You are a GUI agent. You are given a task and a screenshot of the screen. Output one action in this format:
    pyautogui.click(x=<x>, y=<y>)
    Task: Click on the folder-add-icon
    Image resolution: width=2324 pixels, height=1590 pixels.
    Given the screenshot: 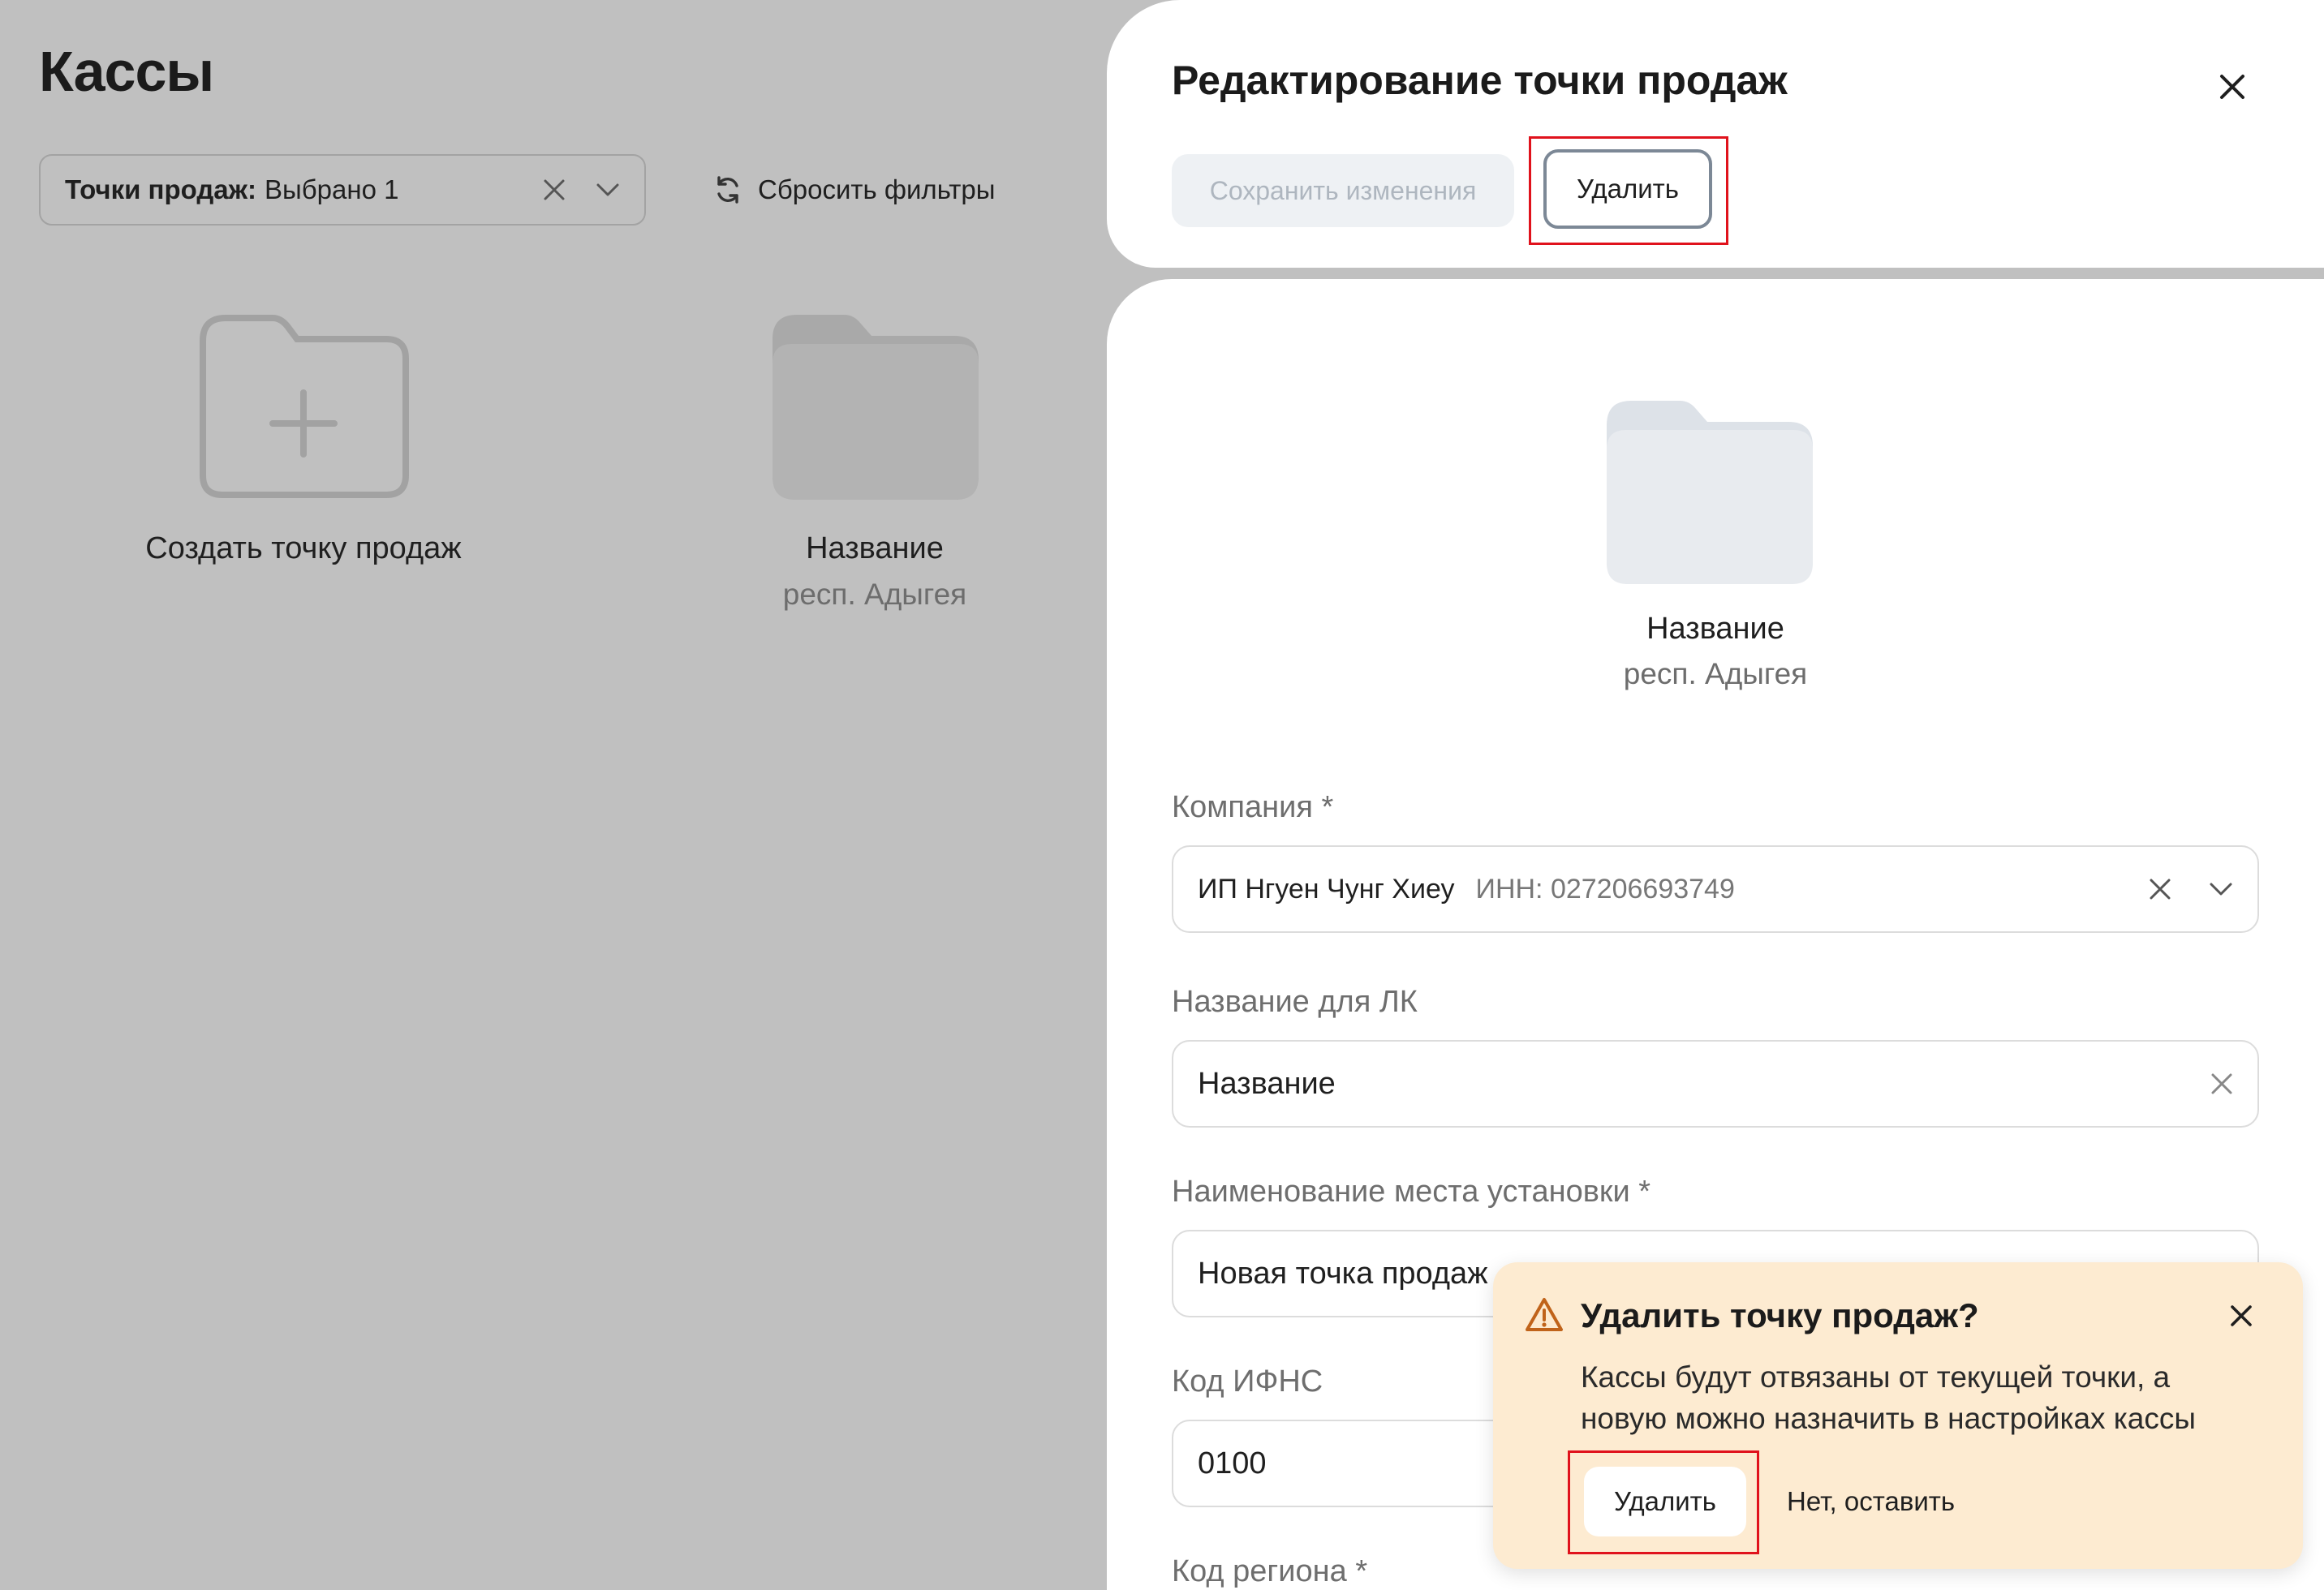 What is the action you would take?
    pyautogui.click(x=303, y=405)
    